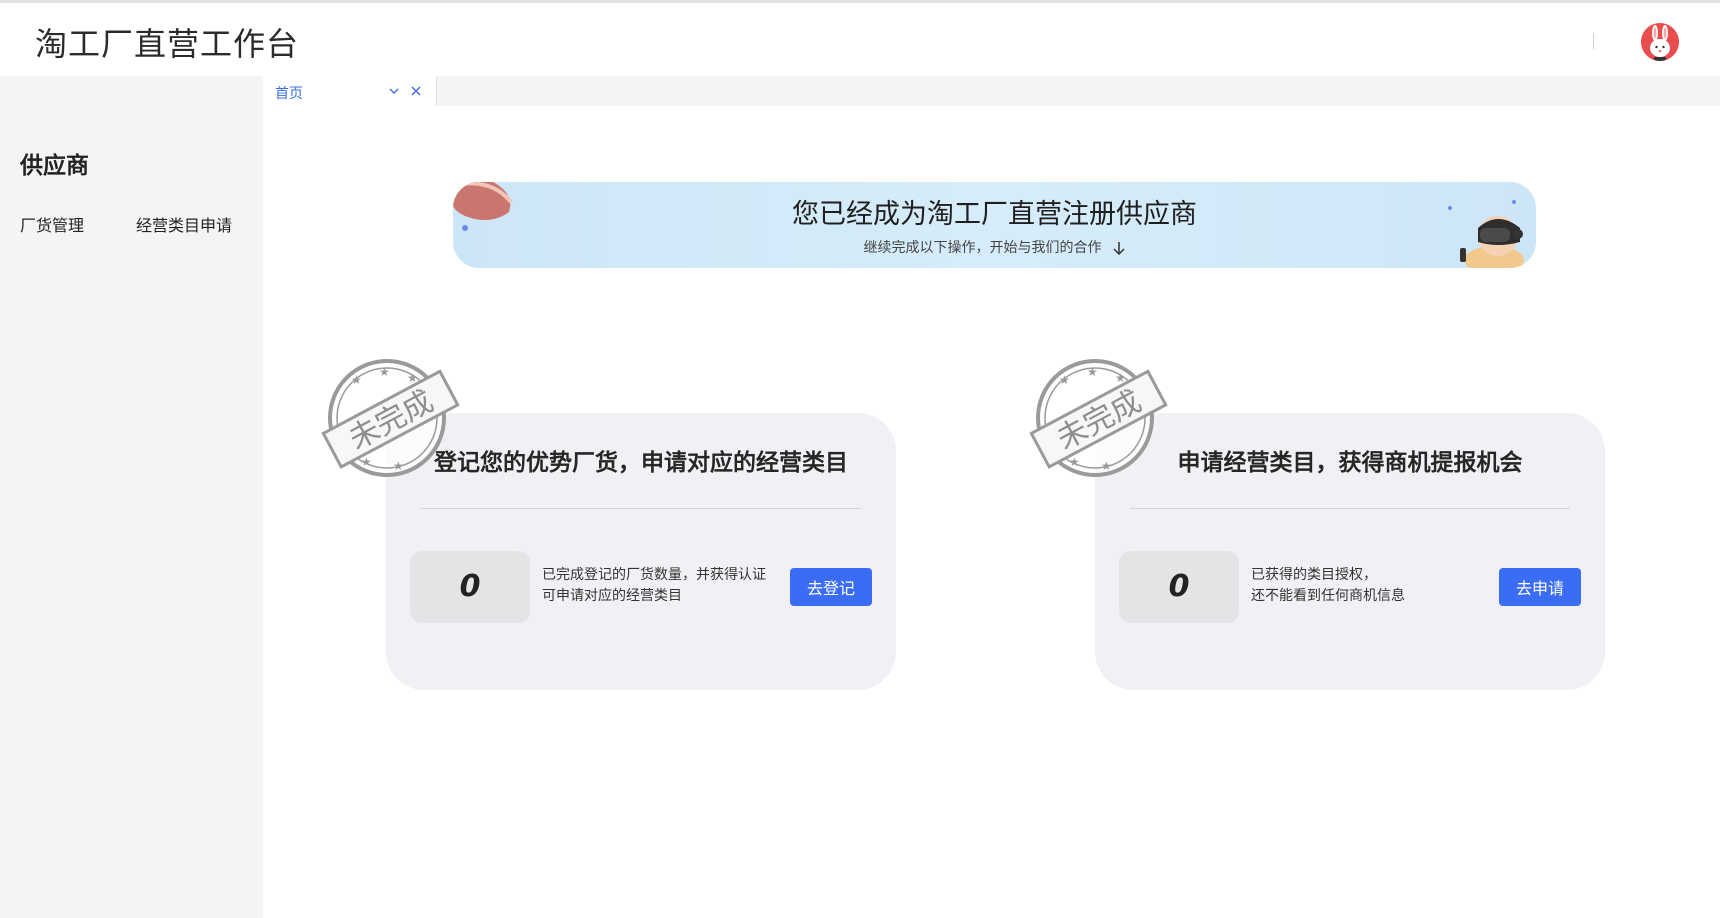  Describe the element at coordinates (994, 214) in the screenshot. I see `banner-title: 您已经成为淘工厂直营注册供应商` at that location.